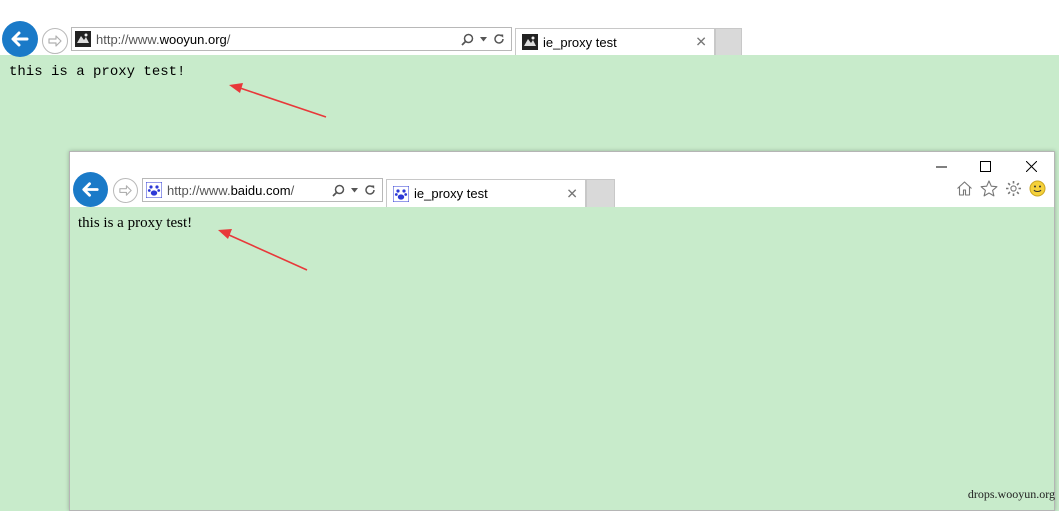 The height and width of the screenshot is (511, 1059). I want to click on outer-back-button, so click(20, 39).